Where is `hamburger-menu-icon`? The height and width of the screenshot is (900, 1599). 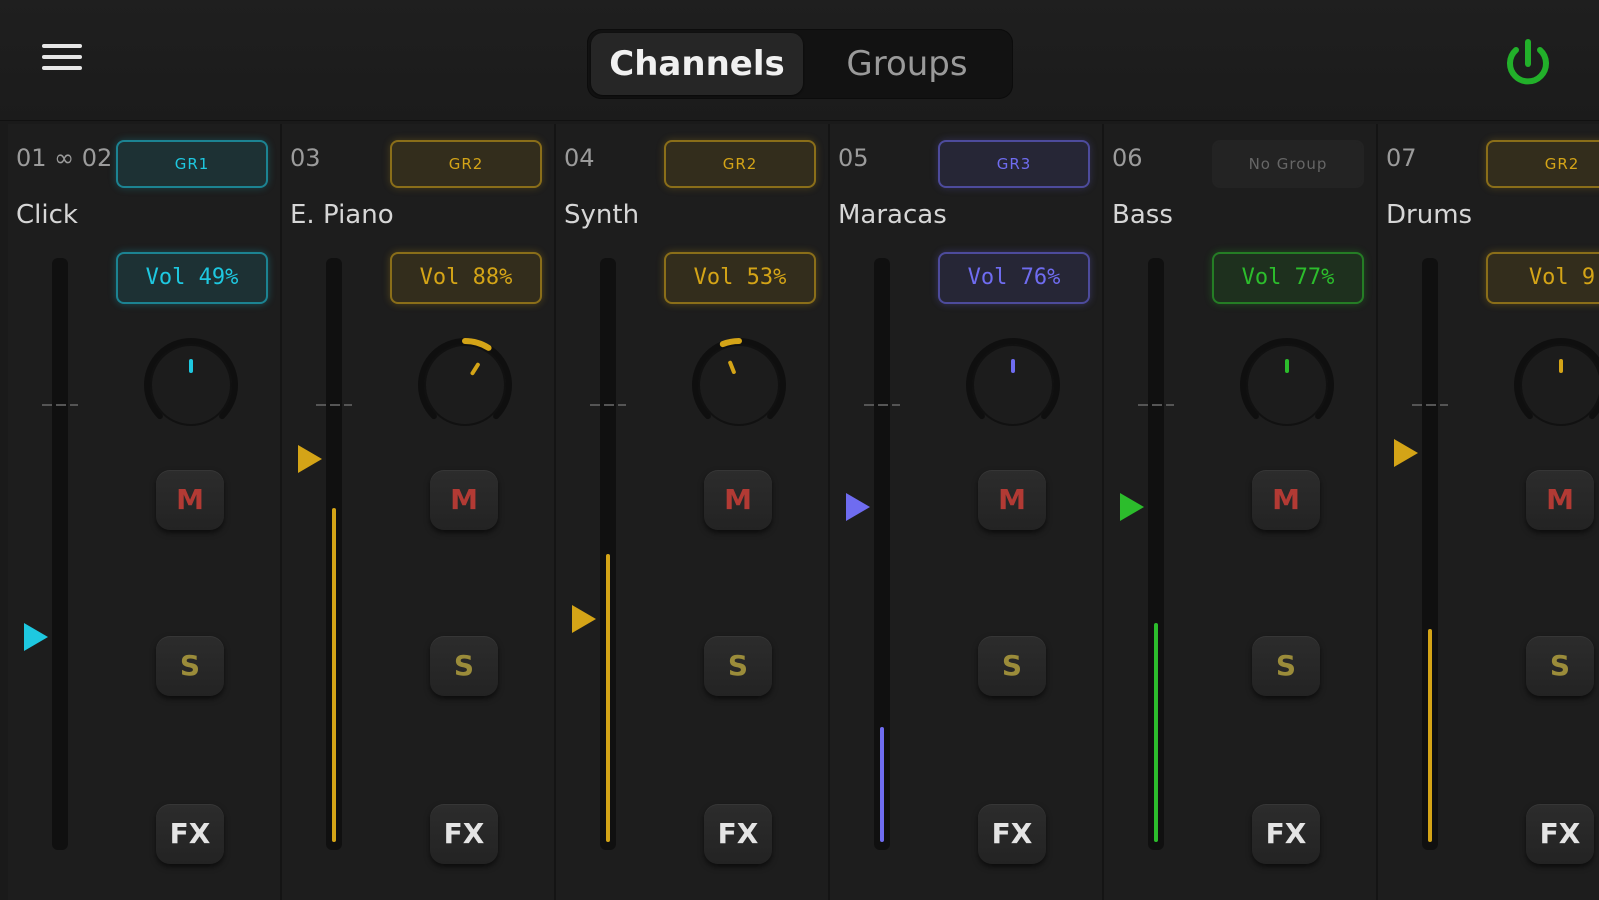
hamburger-menu-icon is located at coordinates (62, 60).